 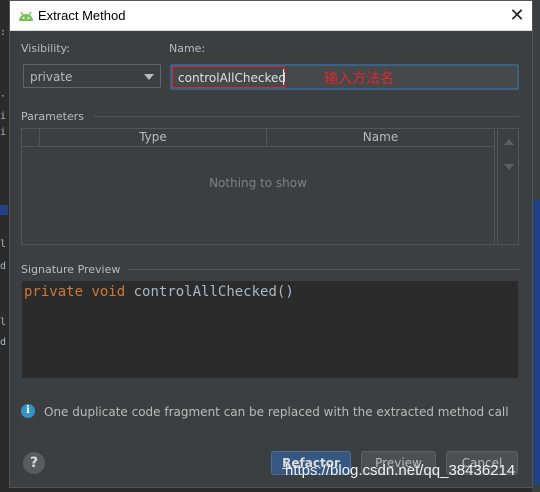 What do you see at coordinates (271, 16) in the screenshot?
I see `title-bar: Extract Method ✕` at bounding box center [271, 16].